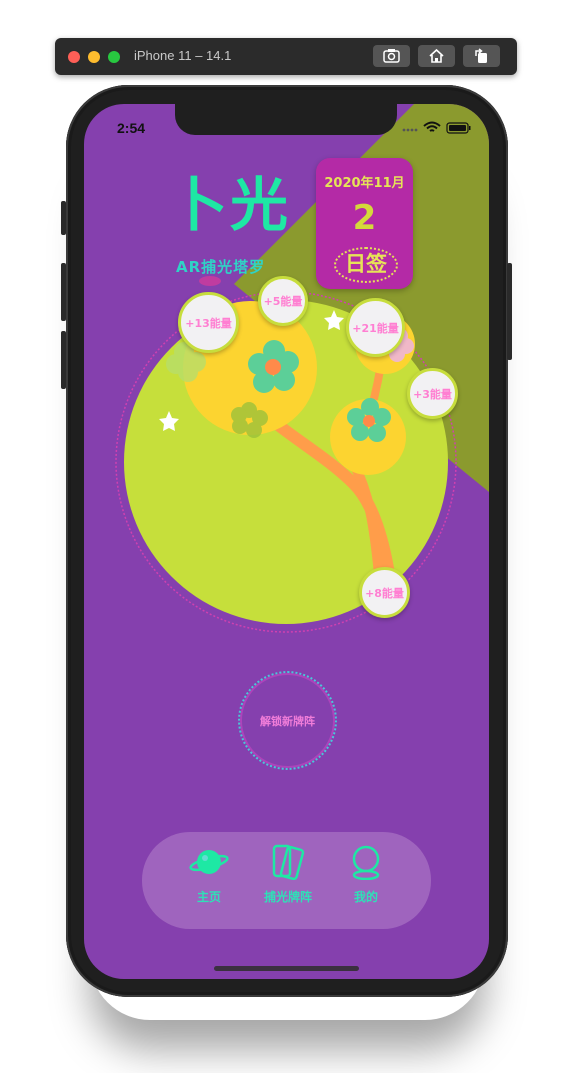 This screenshot has height=1073, width=573. Describe the element at coordinates (208, 897) in the screenshot. I see `tab-home-label: 主页` at that location.